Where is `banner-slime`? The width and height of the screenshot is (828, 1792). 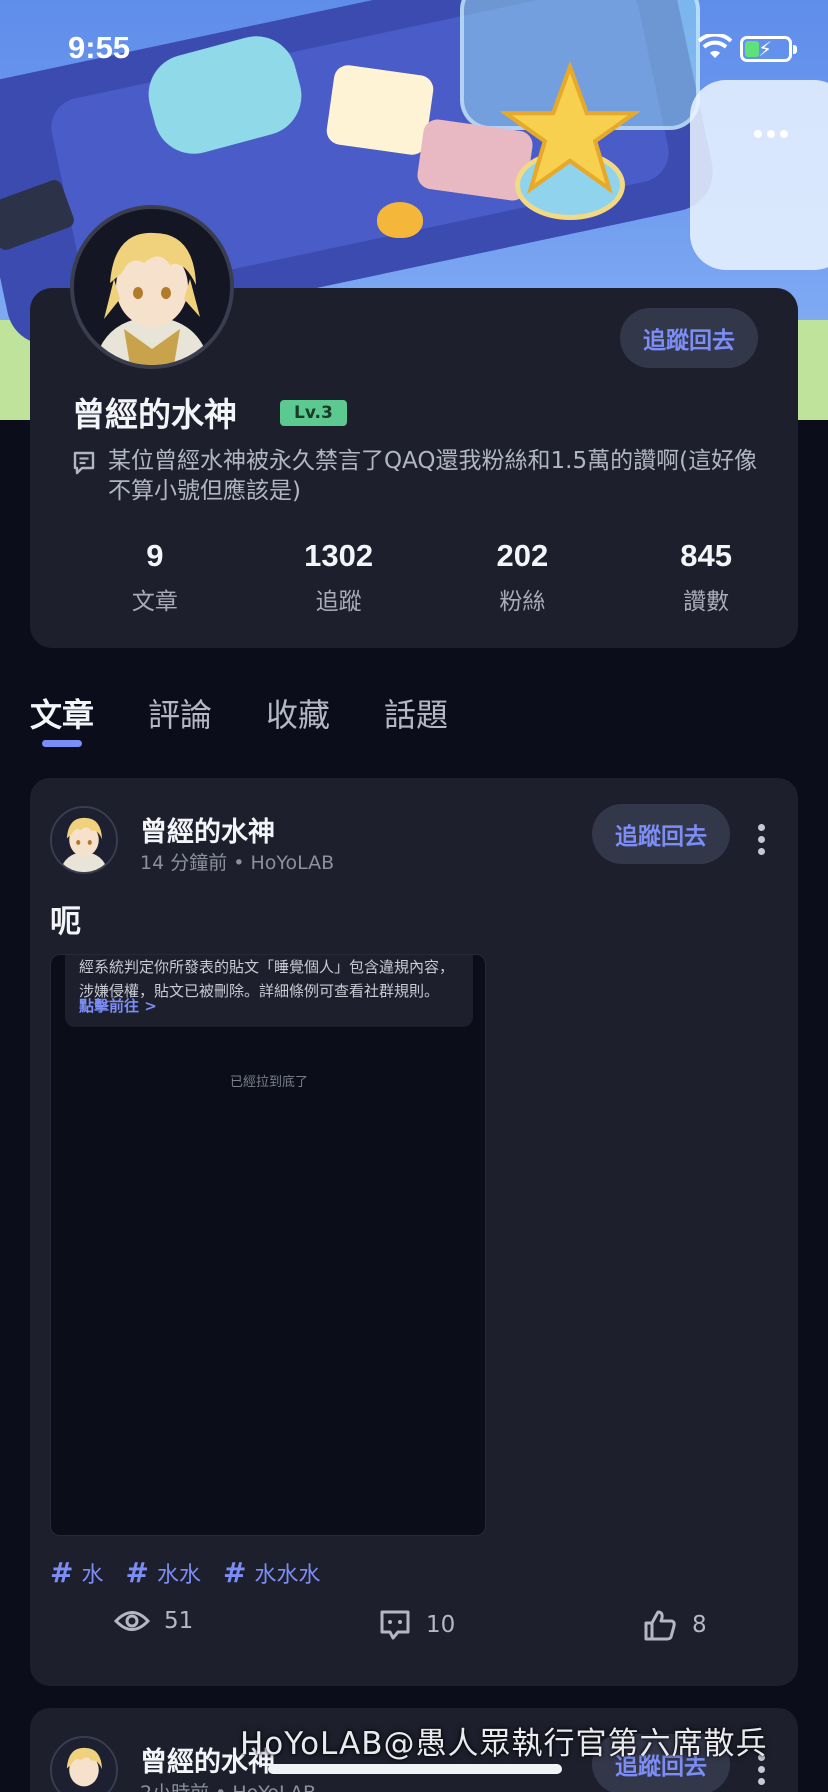 banner-slime is located at coordinates (400, 220).